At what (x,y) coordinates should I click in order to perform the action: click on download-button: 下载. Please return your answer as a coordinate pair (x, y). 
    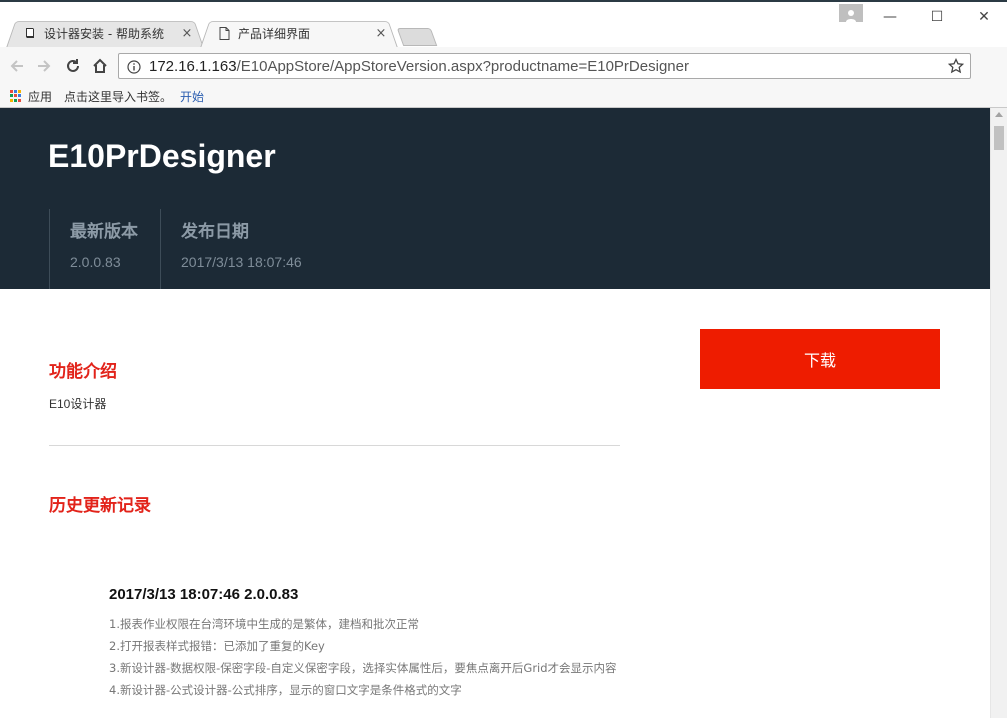
    Looking at the image, I should click on (820, 359).